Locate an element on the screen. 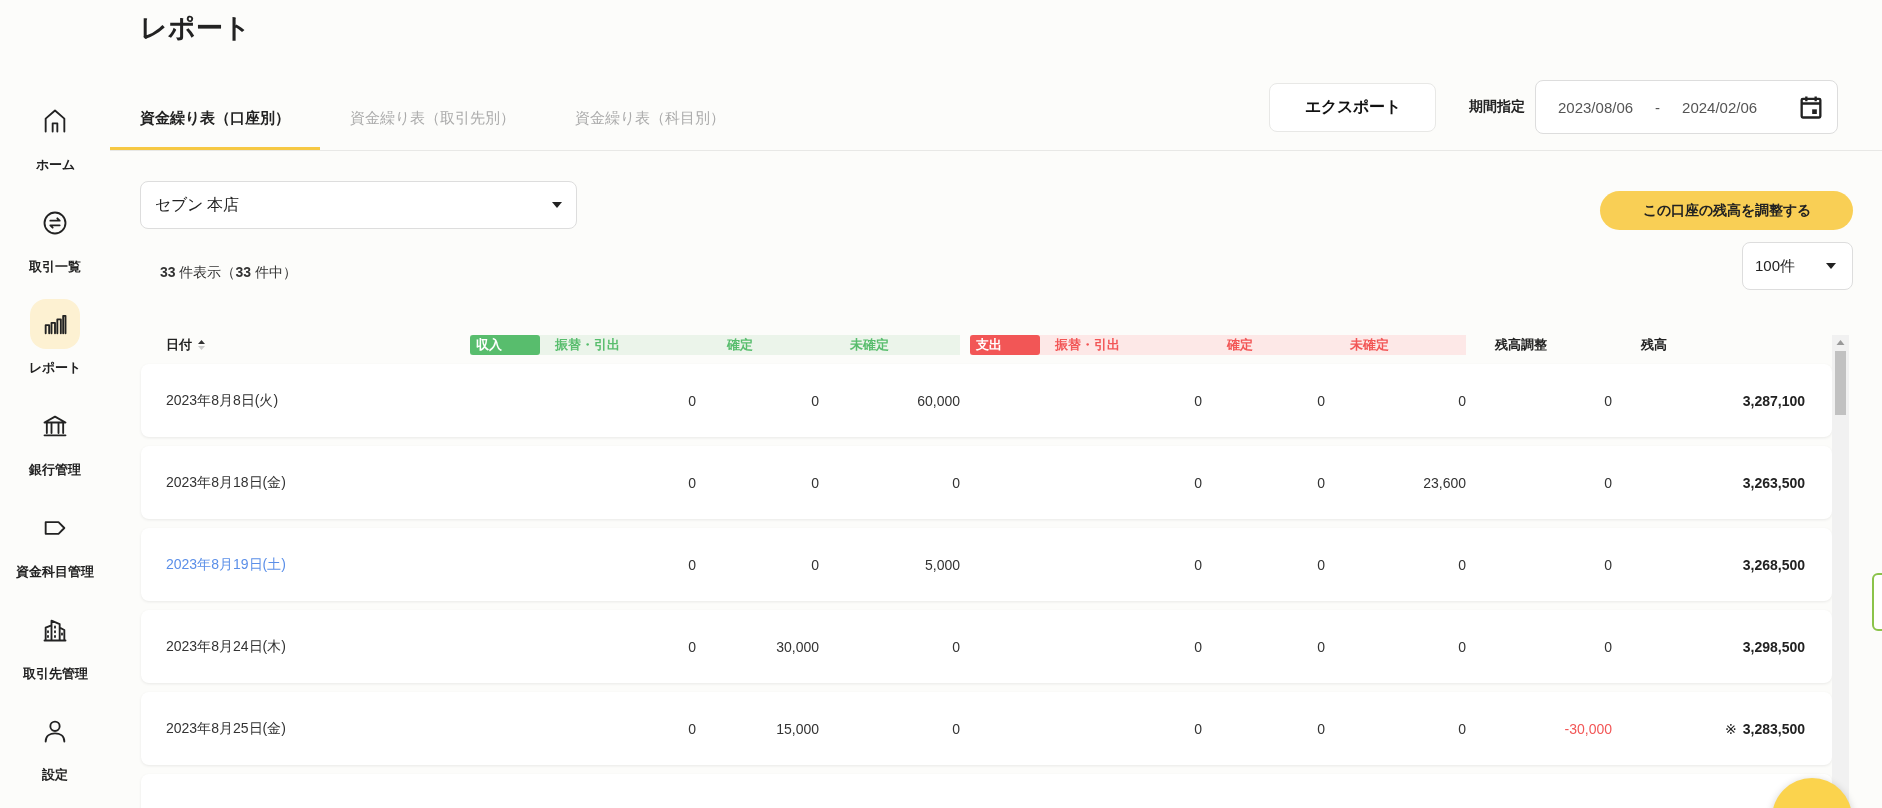 The width and height of the screenshot is (1882, 808). page-size-select: 100件 is located at coordinates (1797, 266).